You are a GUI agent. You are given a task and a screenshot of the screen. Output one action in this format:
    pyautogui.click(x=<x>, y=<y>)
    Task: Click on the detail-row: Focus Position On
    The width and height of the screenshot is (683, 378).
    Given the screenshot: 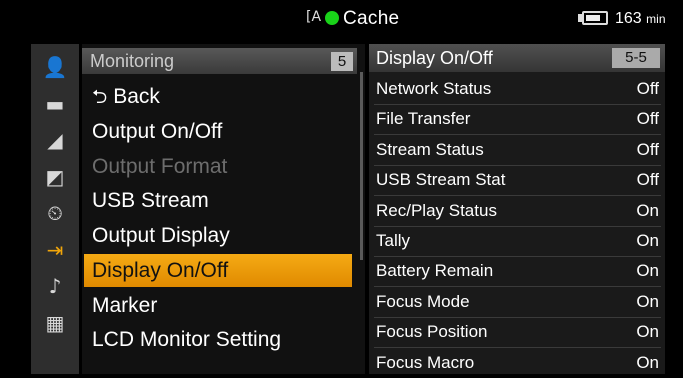 What is the action you would take?
    pyautogui.click(x=517, y=332)
    